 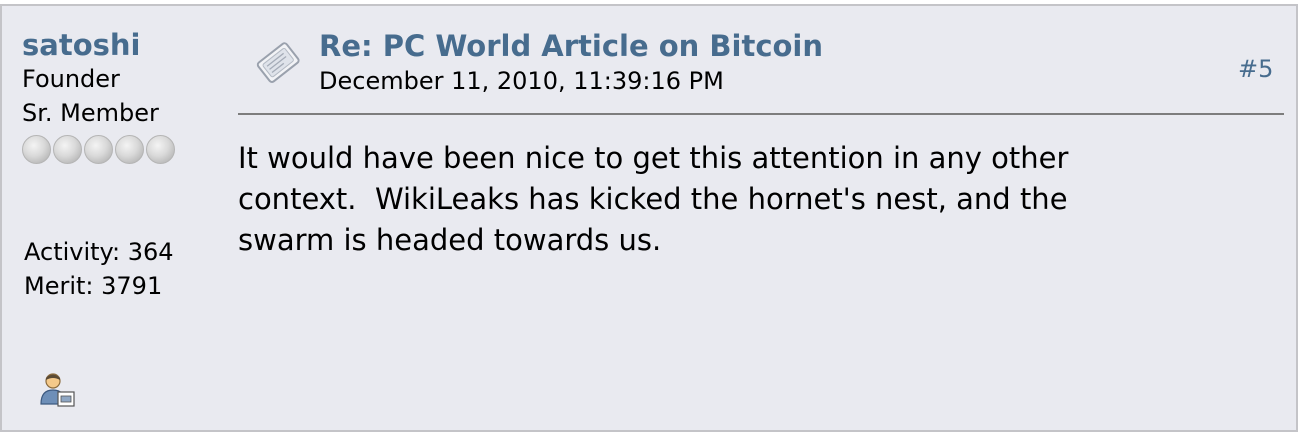 I want to click on poster-stats: Activity: 364 Merit: 3791, so click(x=99, y=269).